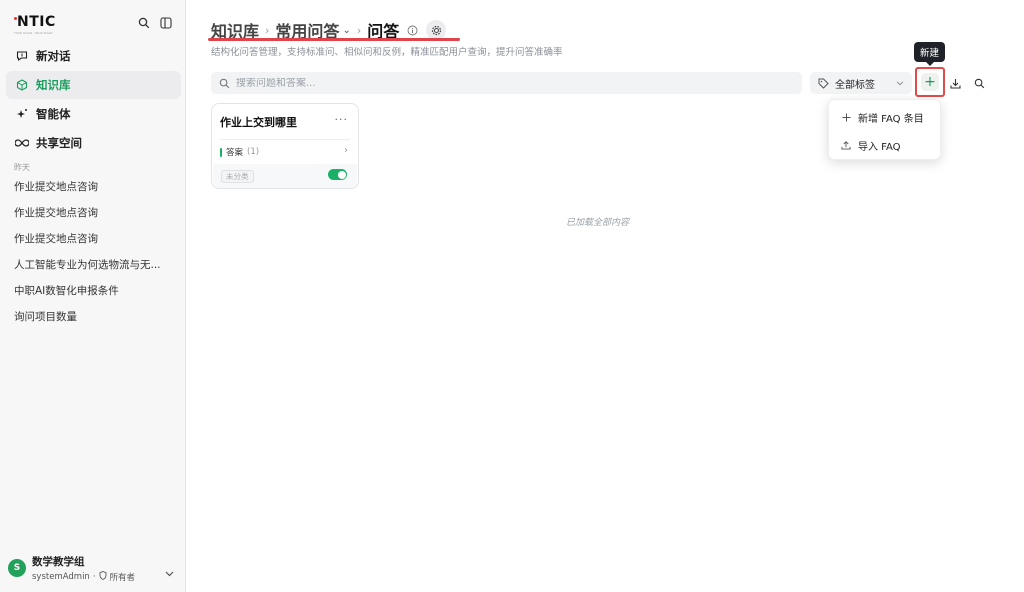 The height and width of the screenshot is (592, 1024). What do you see at coordinates (15, 18) in the screenshot?
I see `brand-dot` at bounding box center [15, 18].